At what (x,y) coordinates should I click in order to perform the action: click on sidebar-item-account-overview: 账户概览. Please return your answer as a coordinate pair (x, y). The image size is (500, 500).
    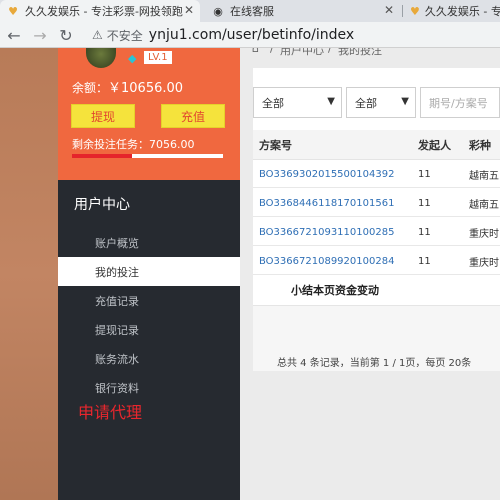
    Looking at the image, I should click on (149, 242).